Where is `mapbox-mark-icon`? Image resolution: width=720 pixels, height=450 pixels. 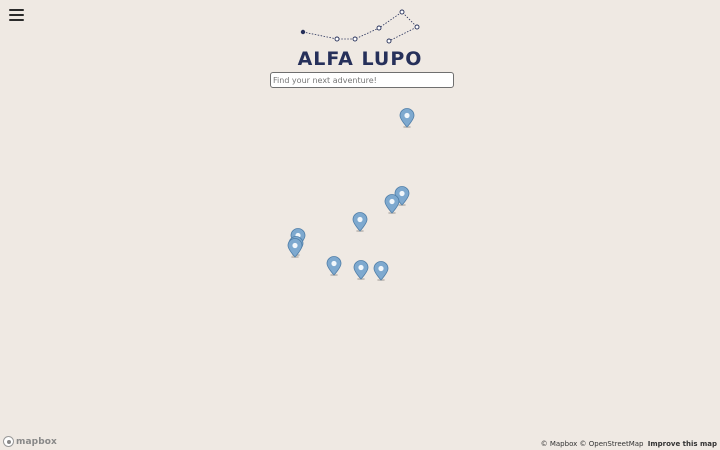
mapbox-mark-icon is located at coordinates (8, 441).